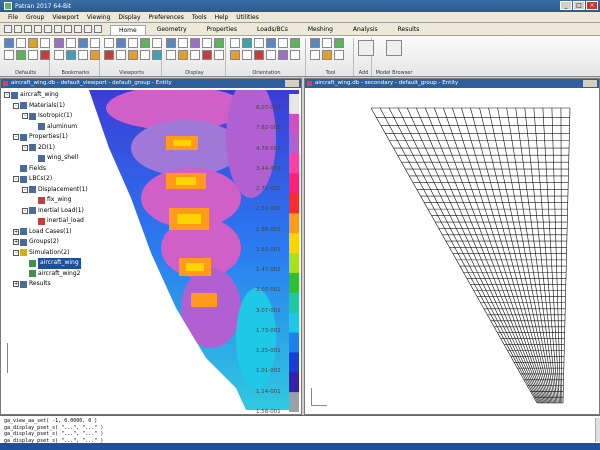 Image resolution: width=600 pixels, height=450 pixels. Describe the element at coordinates (28, 29) in the screenshot. I see `save-icon` at that location.